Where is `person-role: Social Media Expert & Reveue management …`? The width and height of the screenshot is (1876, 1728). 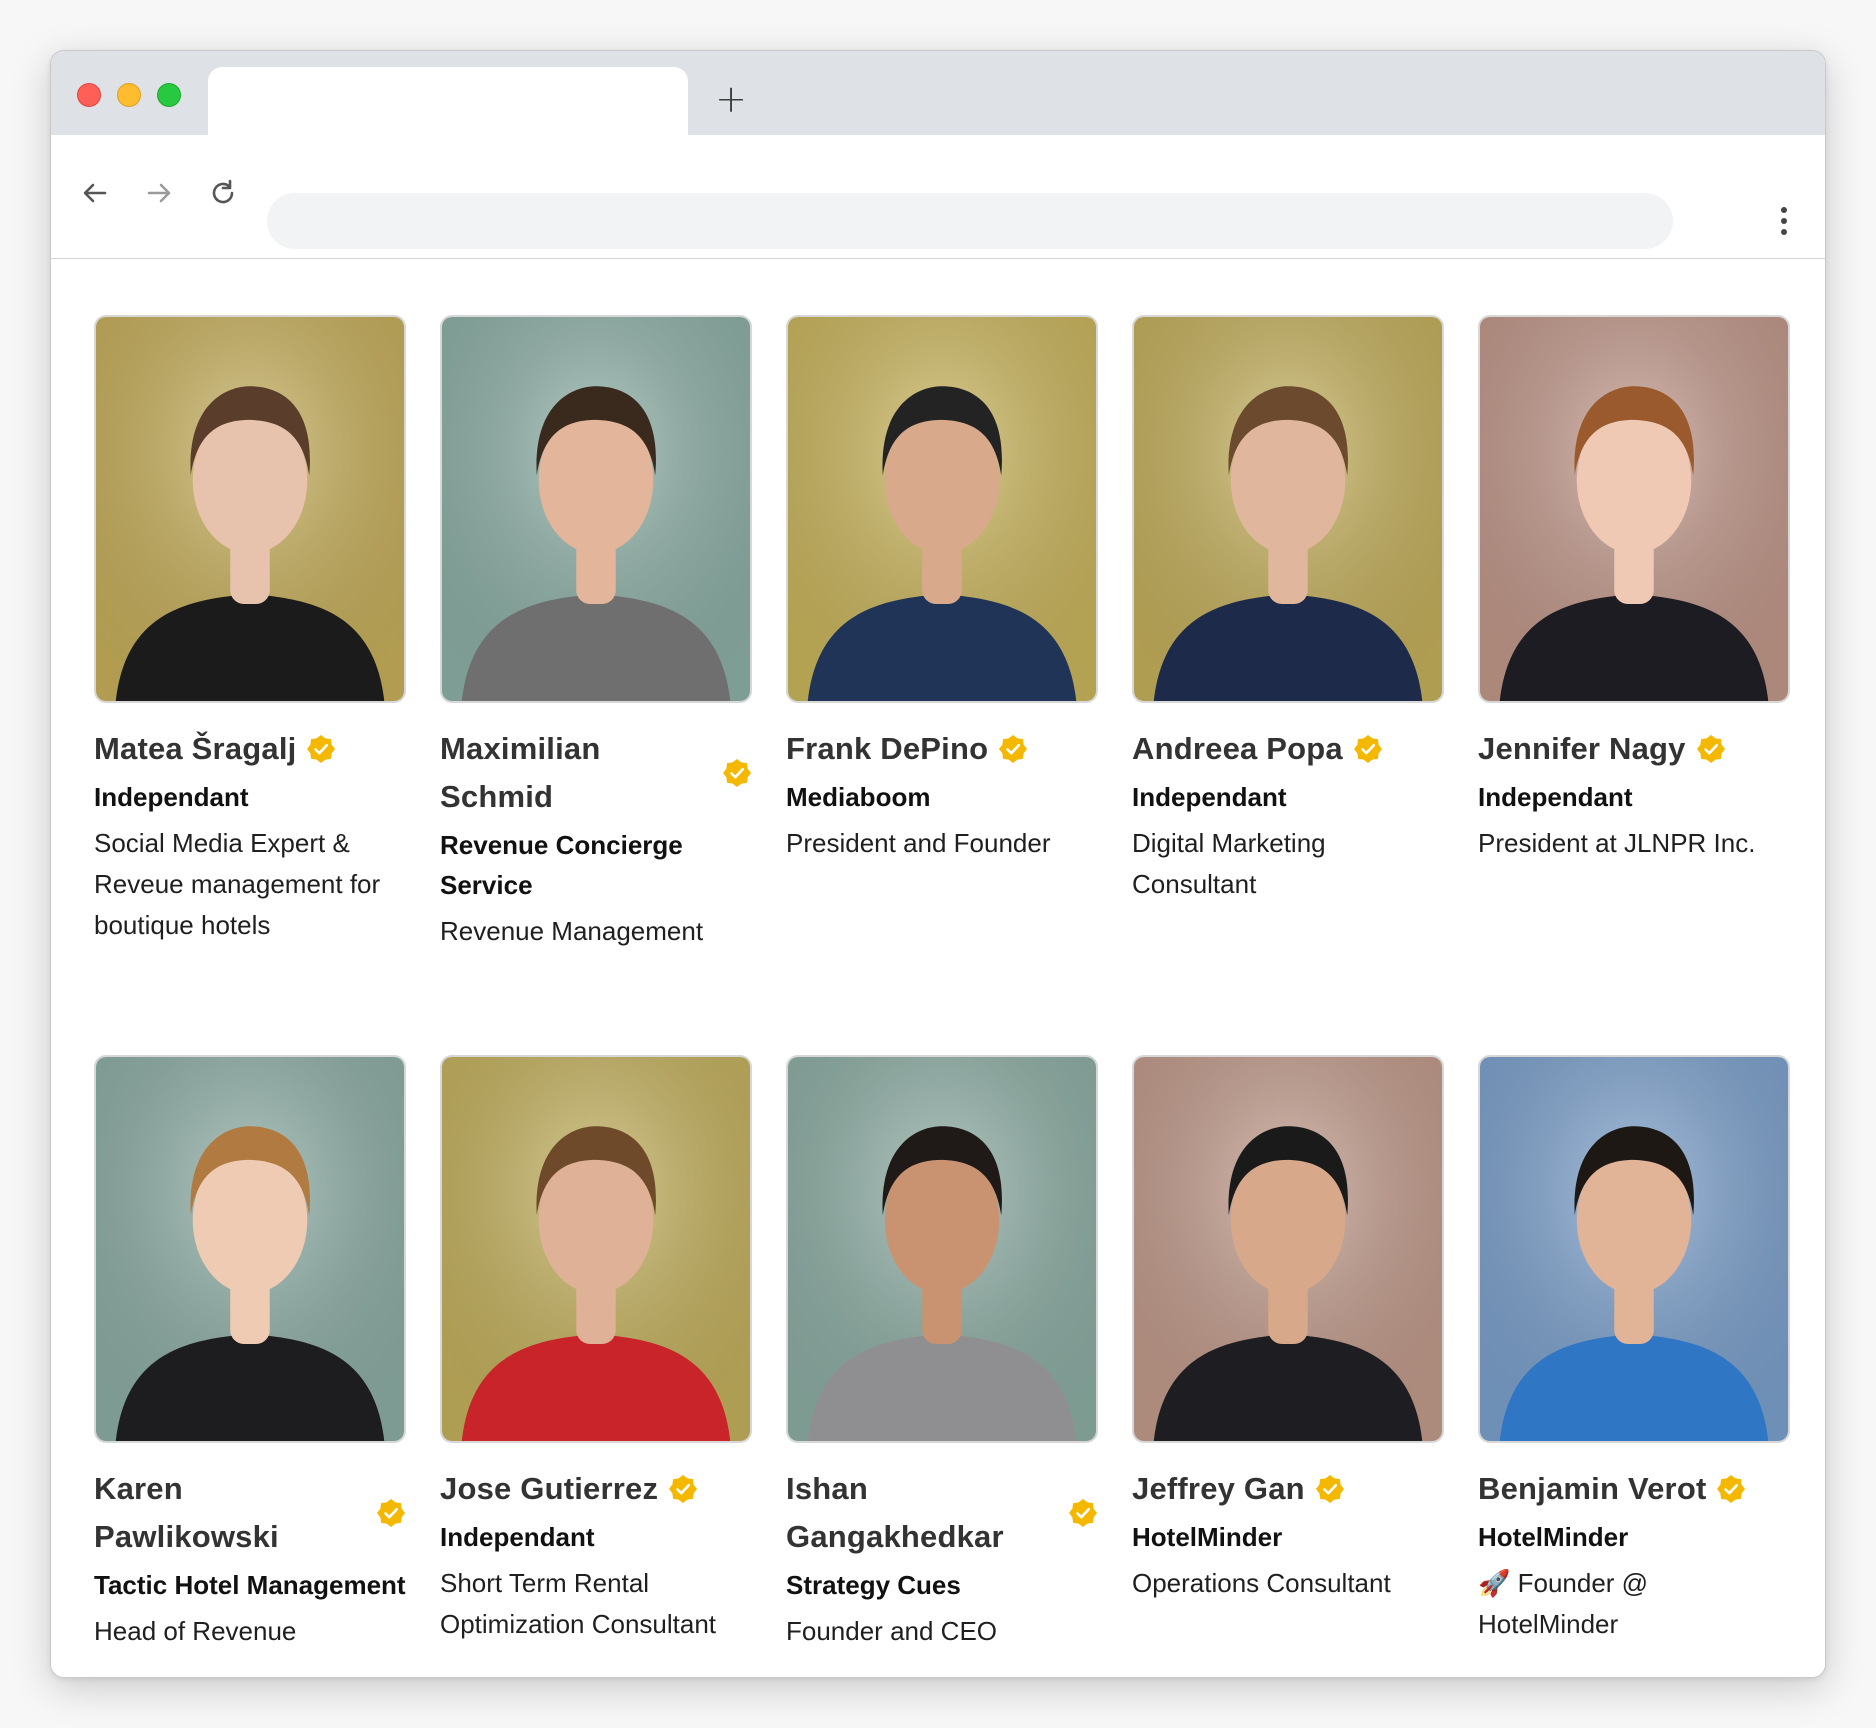 person-role: Social Media Expert & Reveue management … is located at coordinates (237, 884).